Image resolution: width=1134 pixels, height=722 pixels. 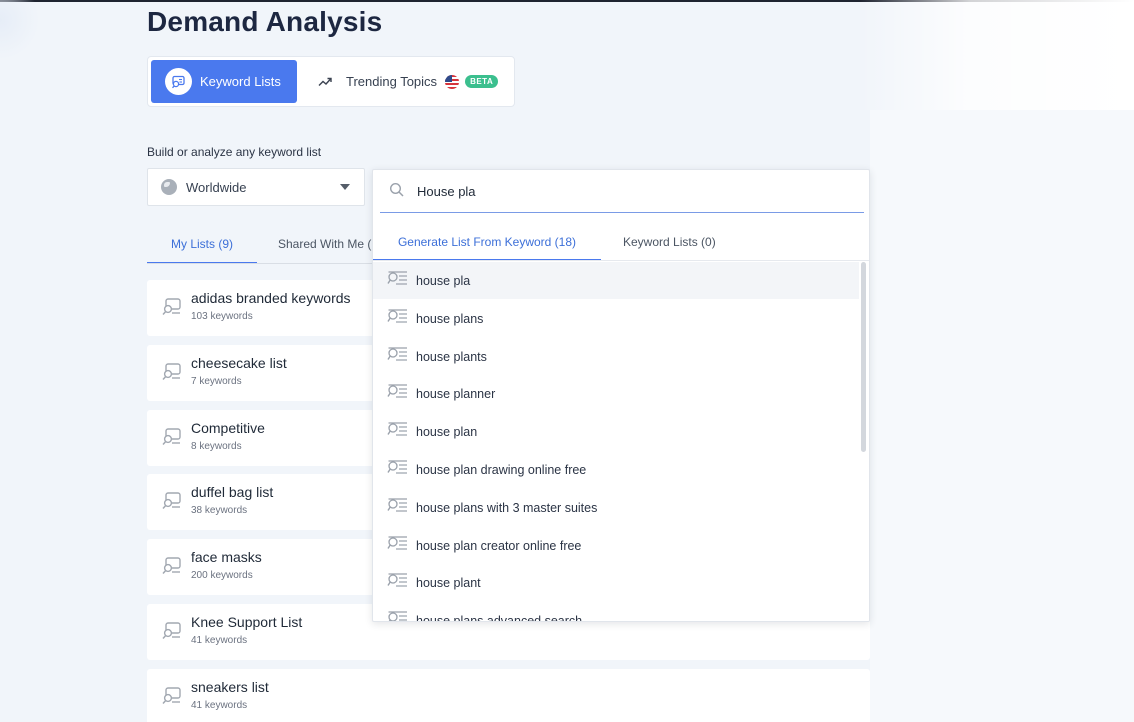 I want to click on list-item-name: cheesecake list, so click(x=239, y=363).